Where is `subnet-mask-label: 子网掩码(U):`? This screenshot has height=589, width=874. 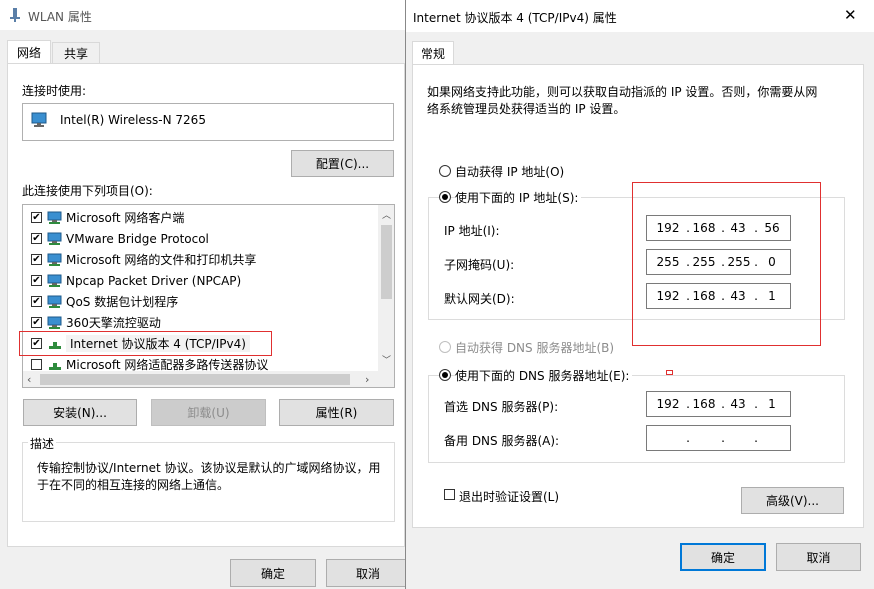 subnet-mask-label: 子网掩码(U): is located at coordinates (479, 265).